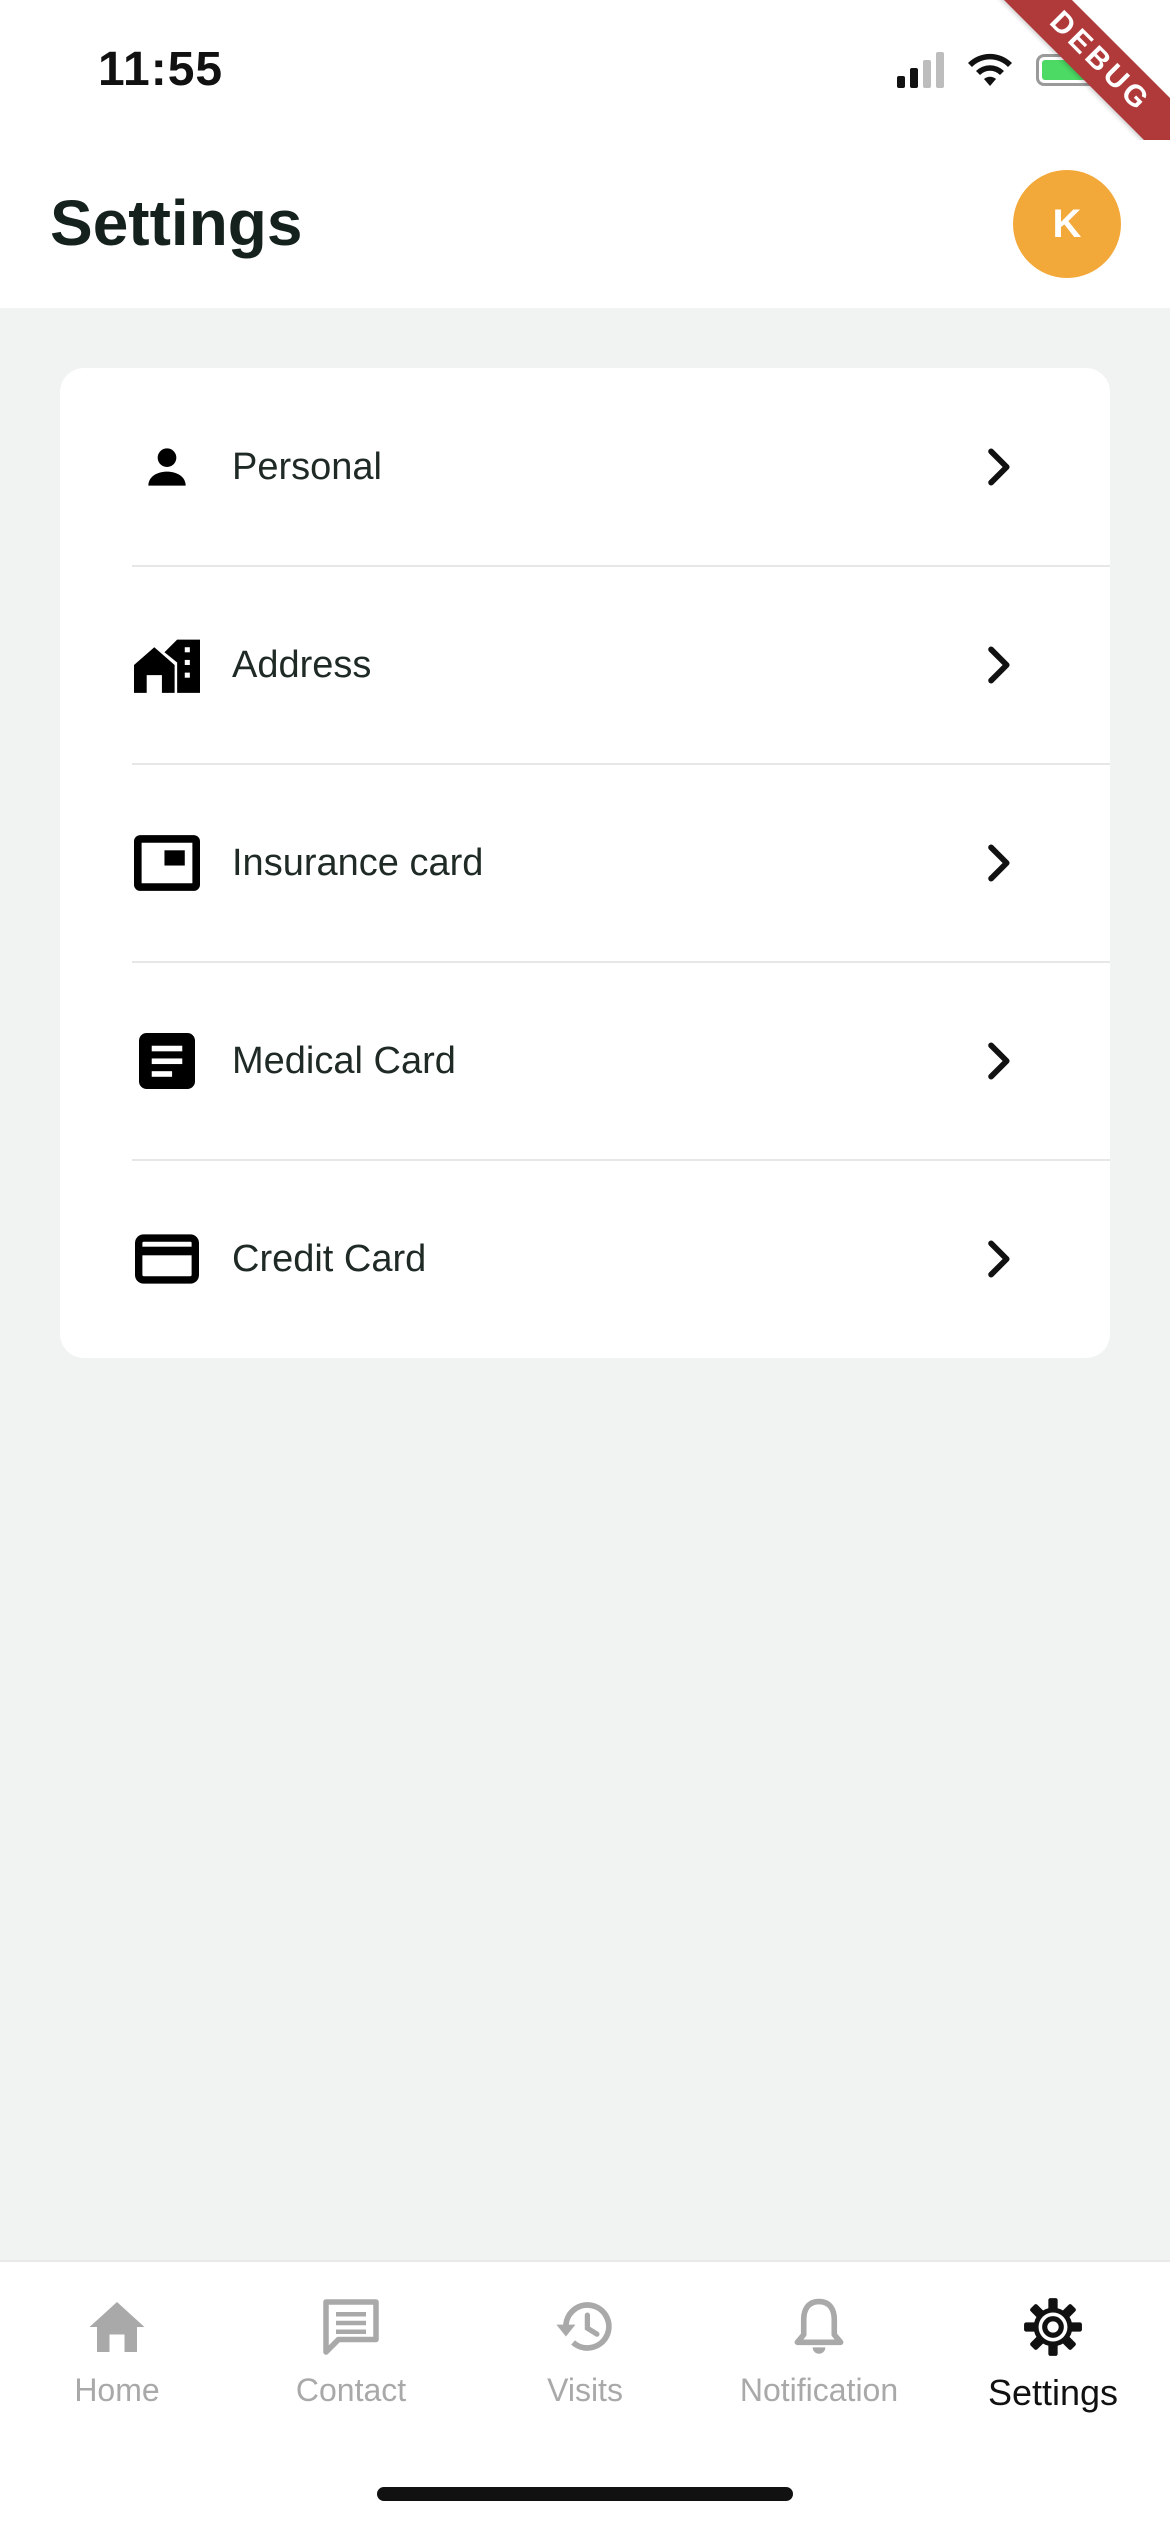 The height and width of the screenshot is (2532, 1170). What do you see at coordinates (819, 2327) in the screenshot?
I see `bell-icon` at bounding box center [819, 2327].